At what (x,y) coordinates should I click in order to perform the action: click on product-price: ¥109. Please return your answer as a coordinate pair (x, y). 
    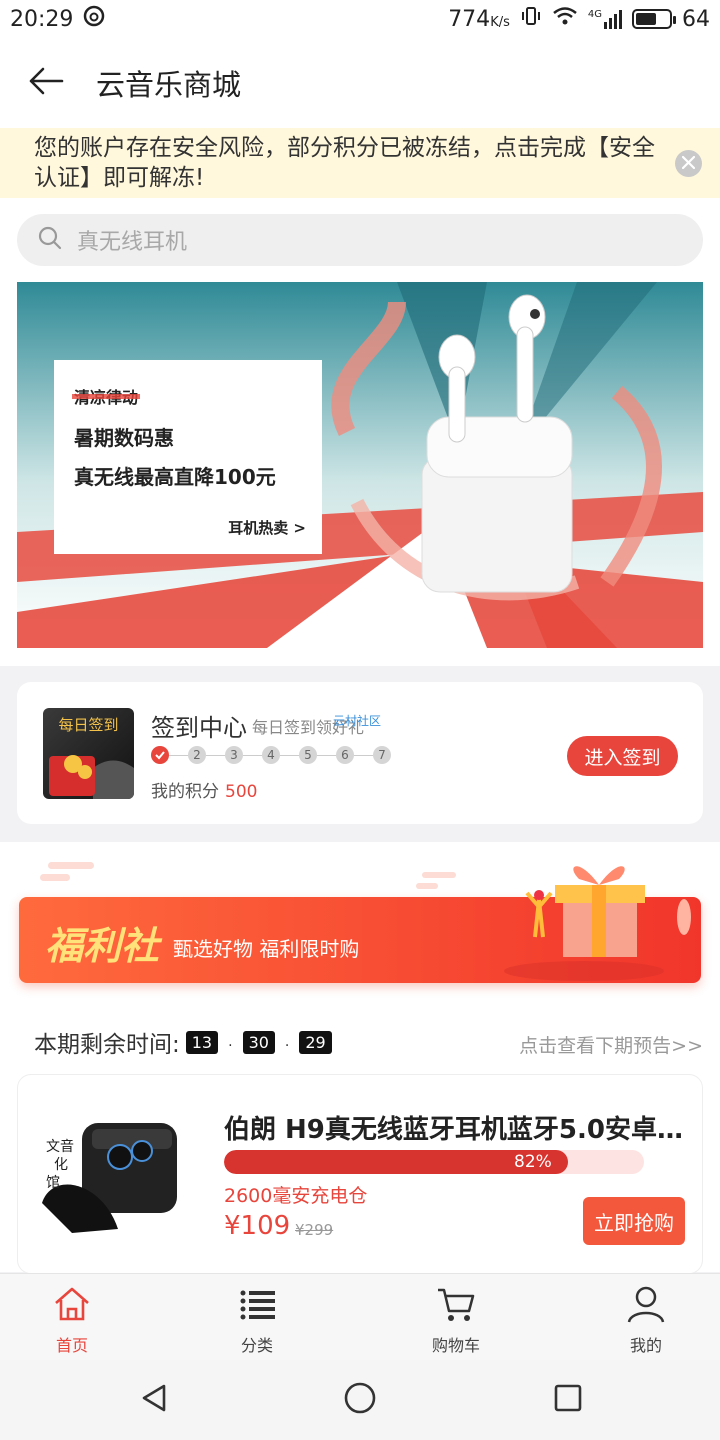
    Looking at the image, I should click on (257, 1226).